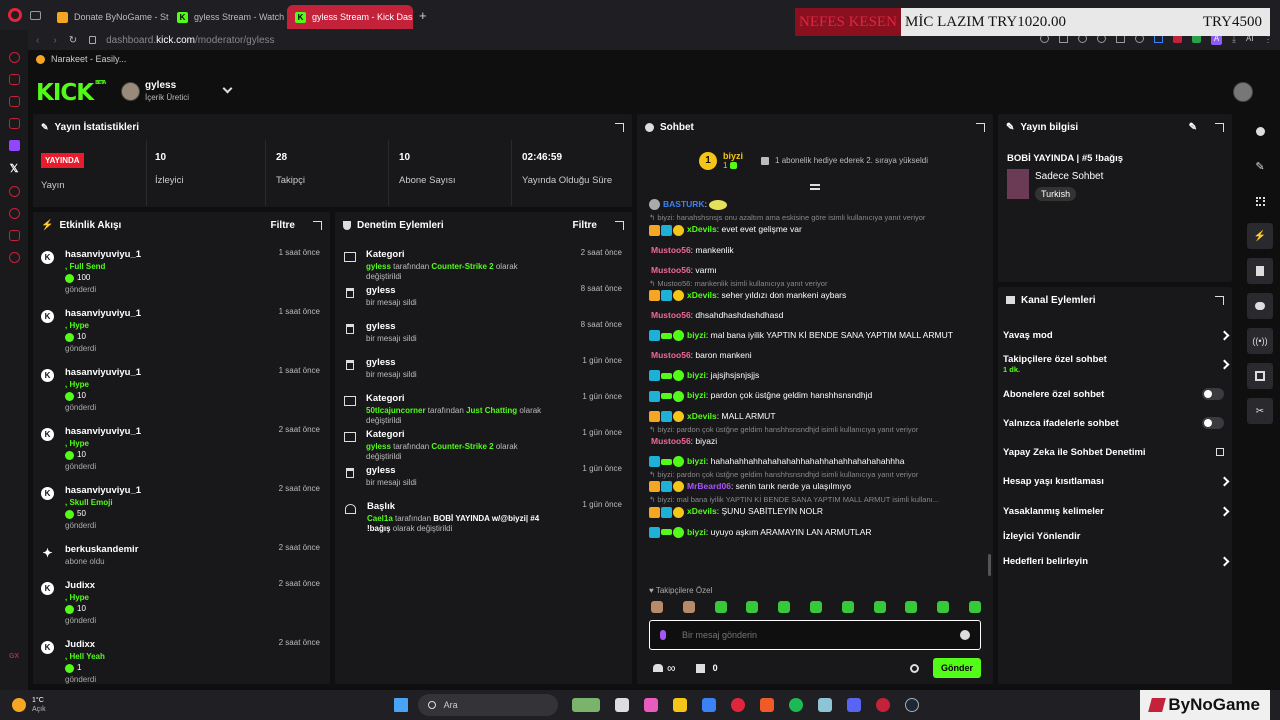  Describe the element at coordinates (1260, 236) in the screenshot. I see `lightning-icon: ⚡` at that location.